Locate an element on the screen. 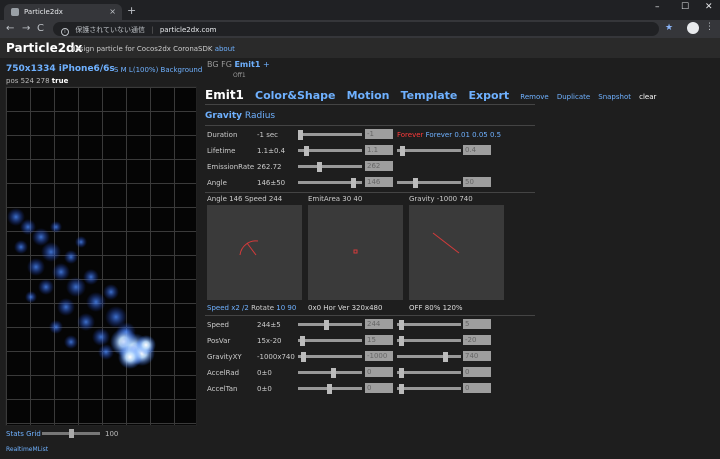 The image size is (720, 459). angle-var-input: 50 is located at coordinates (477, 182).